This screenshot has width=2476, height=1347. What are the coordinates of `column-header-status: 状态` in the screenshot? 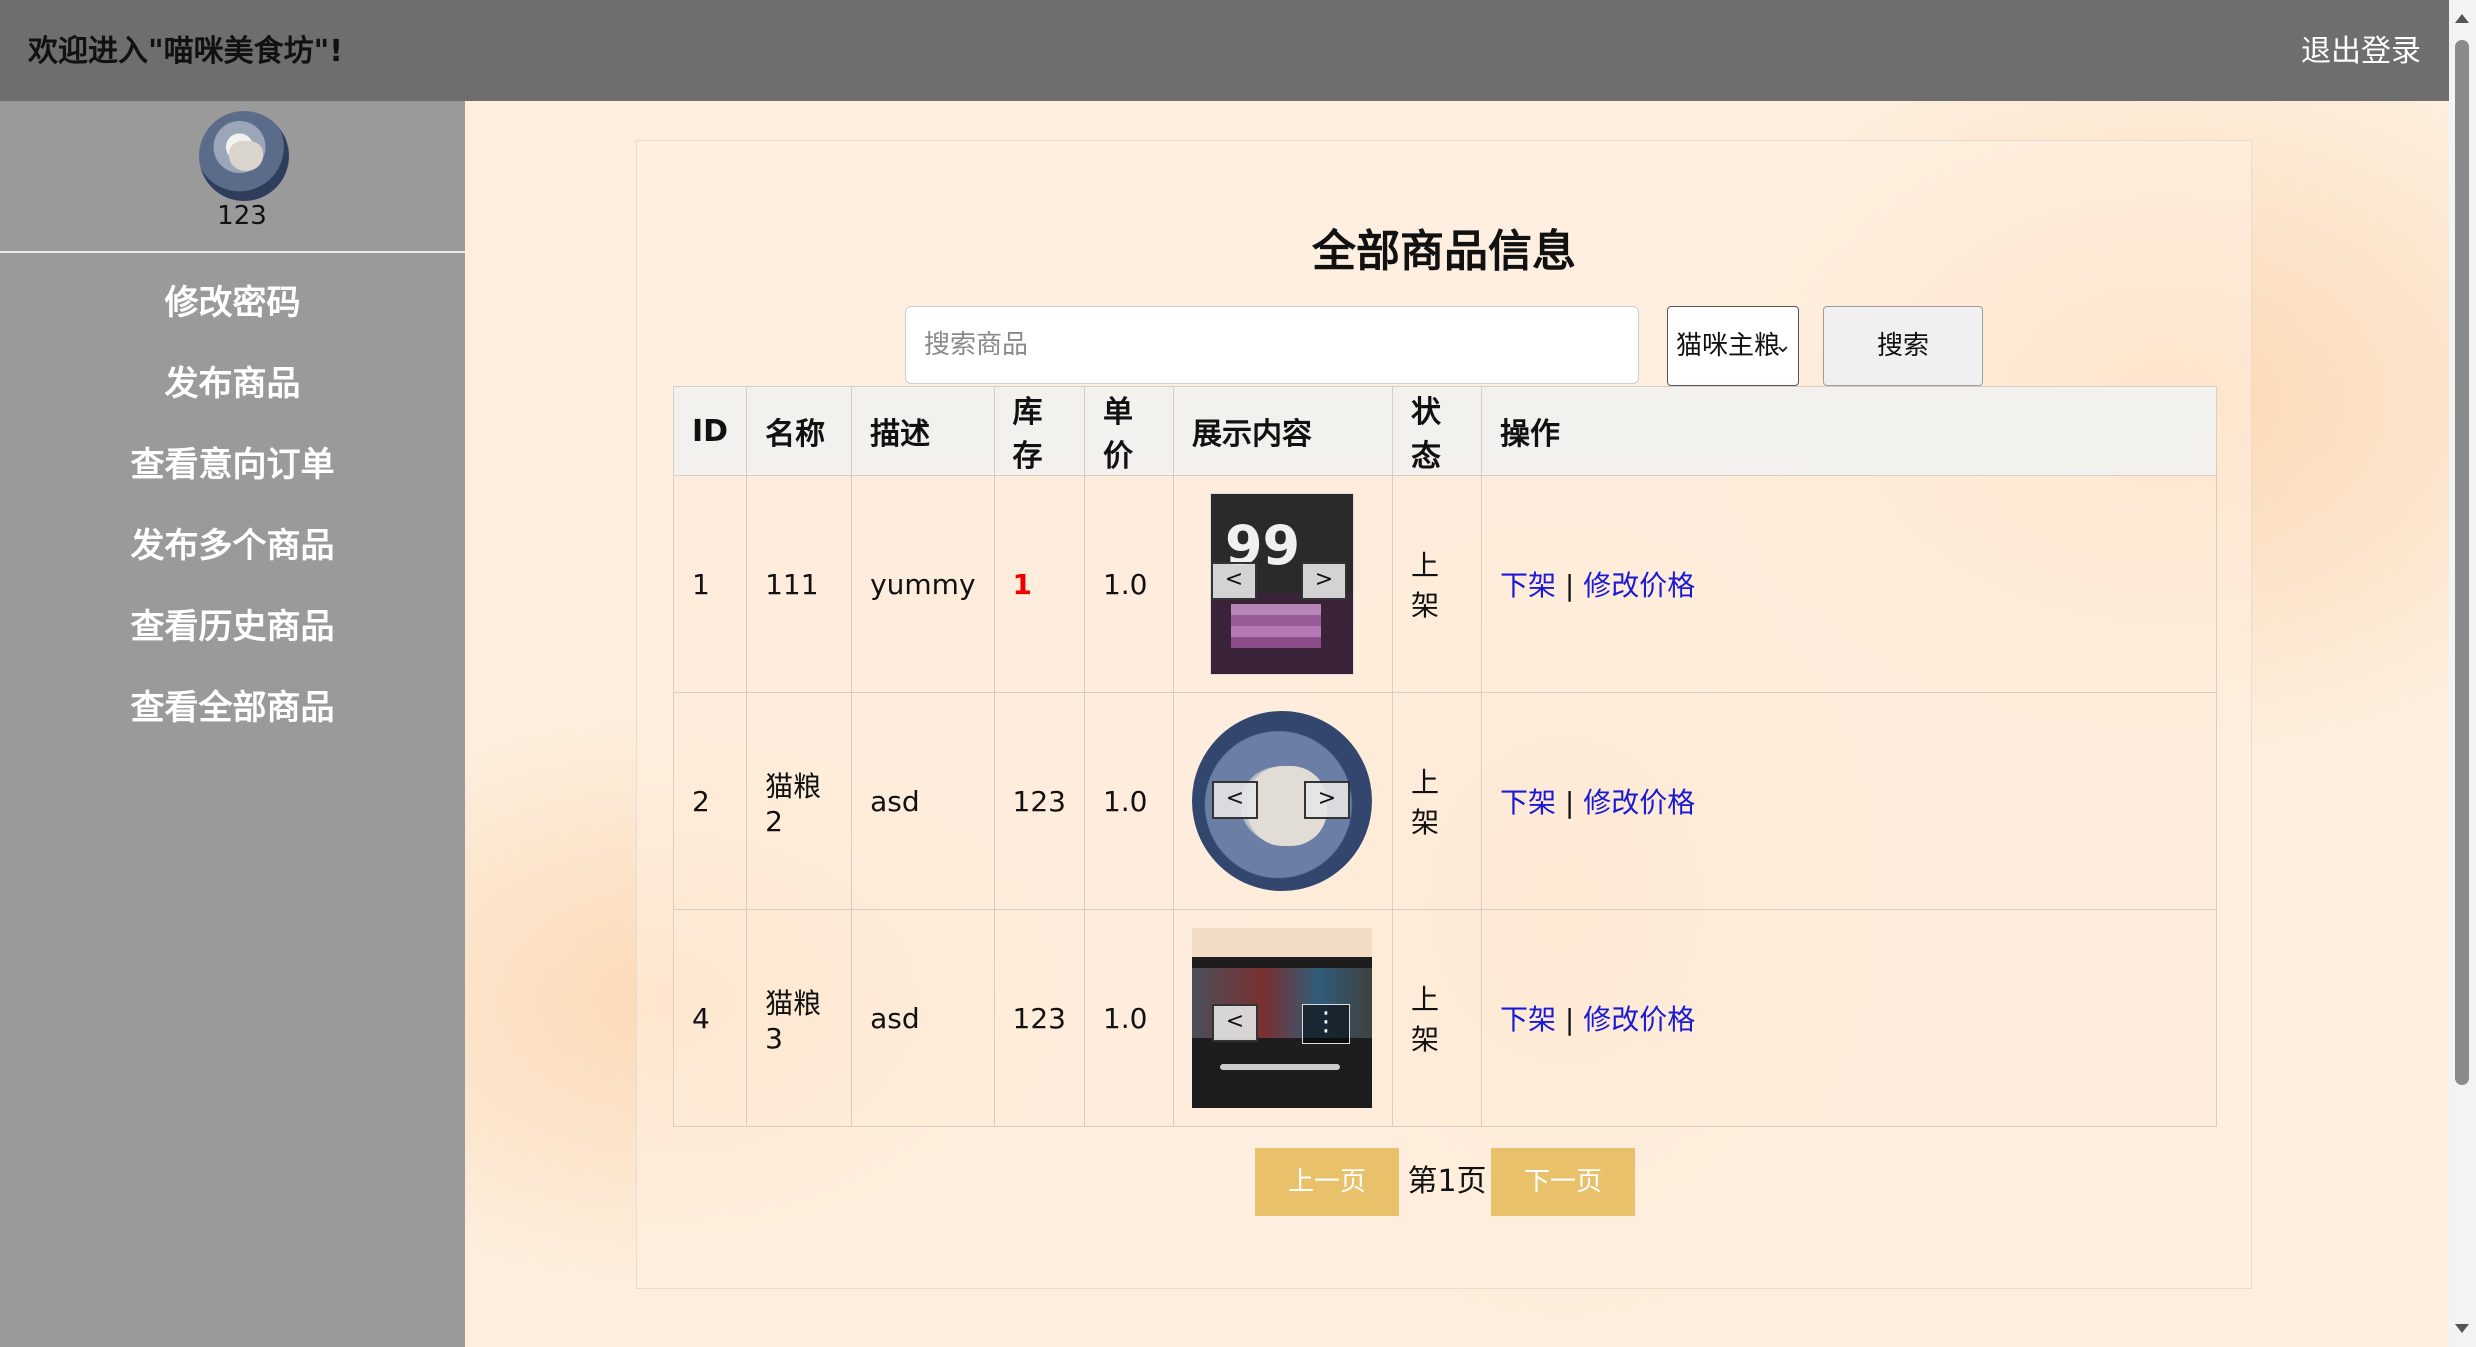 It's located at (1436, 431).